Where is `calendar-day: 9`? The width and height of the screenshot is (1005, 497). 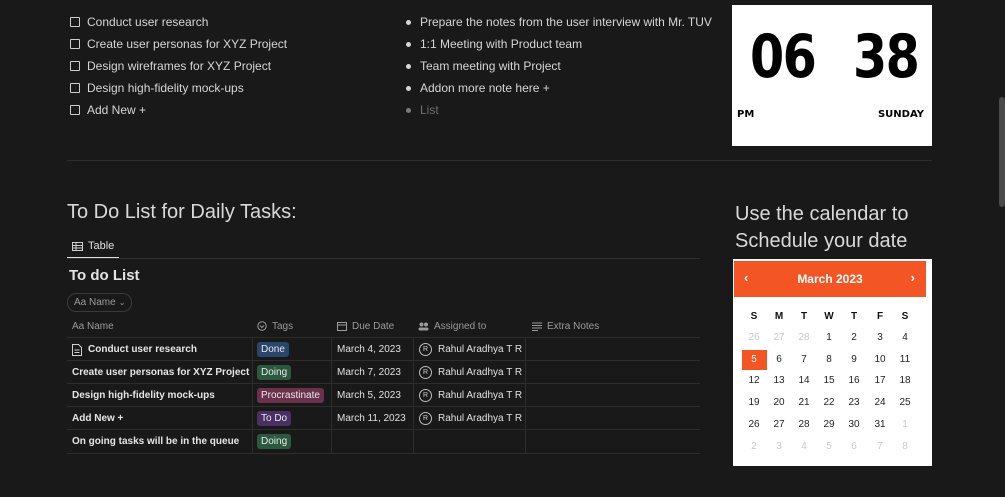 calendar-day: 9 is located at coordinates (854, 360).